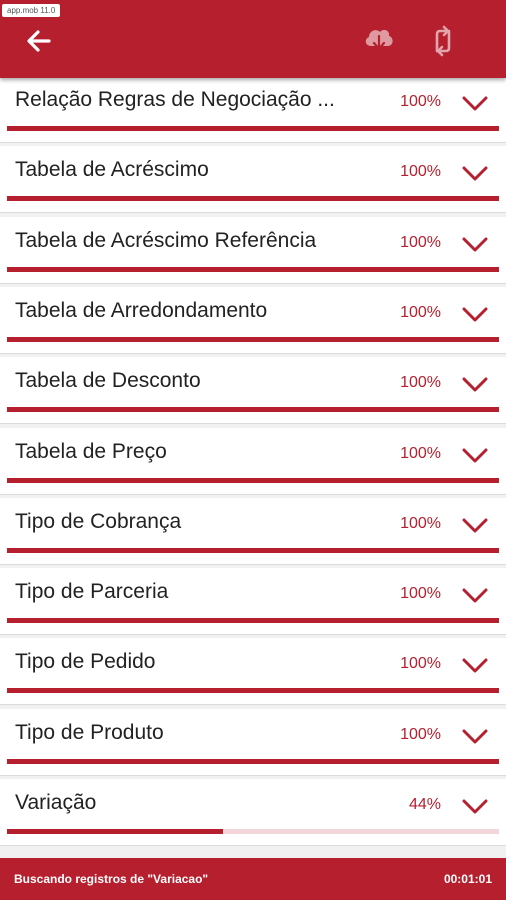 The height and width of the screenshot is (900, 506). What do you see at coordinates (141, 310) in the screenshot?
I see `item-label: Tabela de Arredondamento` at bounding box center [141, 310].